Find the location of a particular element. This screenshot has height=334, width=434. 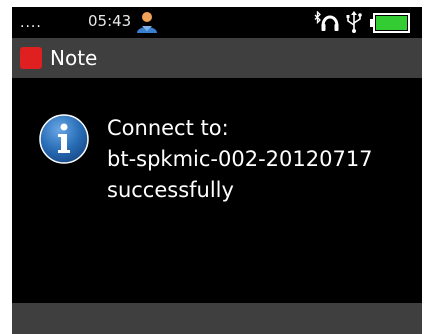

bluetooth-headset-icon is located at coordinates (326, 21).